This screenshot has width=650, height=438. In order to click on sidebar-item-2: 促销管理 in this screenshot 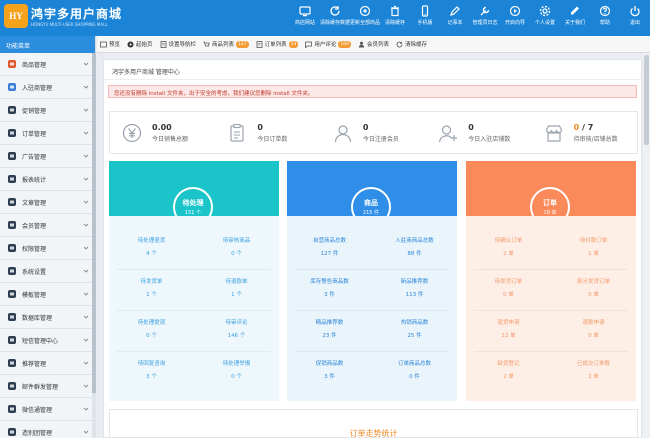, I will do `click(47, 110)`.